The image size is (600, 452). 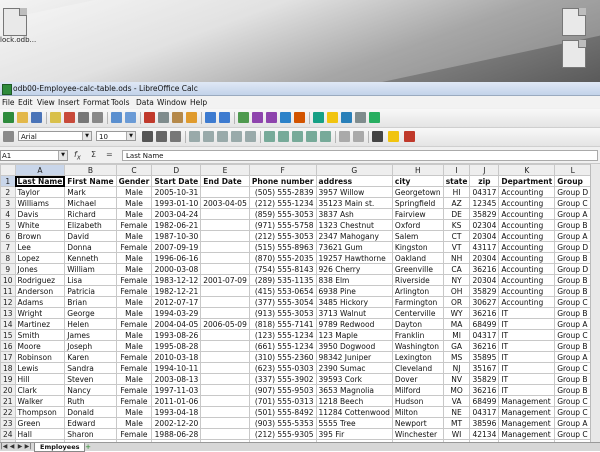 What do you see at coordinates (176, 170) in the screenshot?
I see `column-header-d: D` at bounding box center [176, 170].